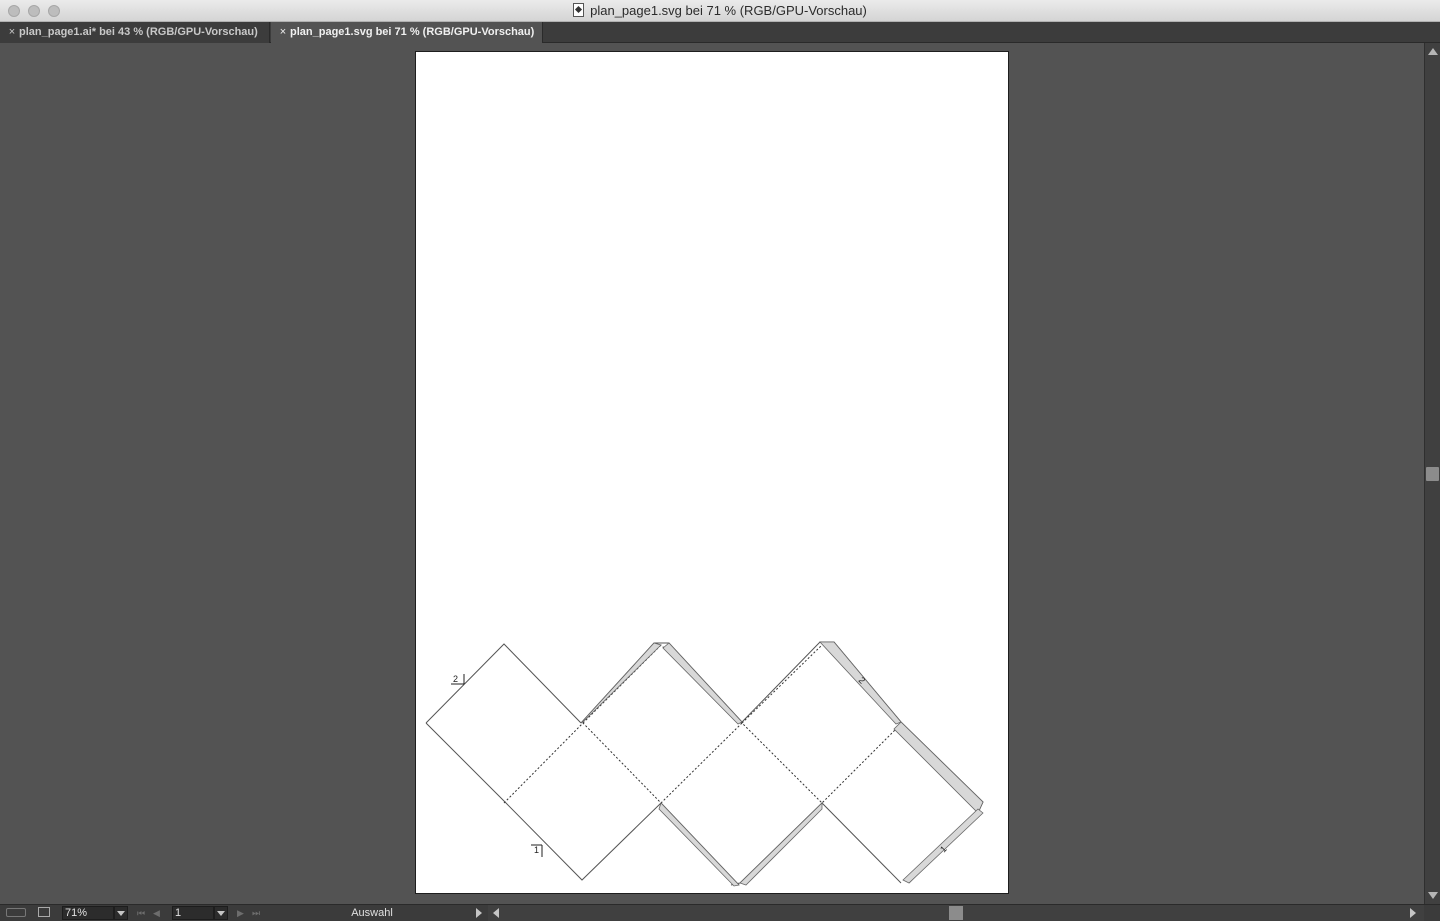 This screenshot has width=1440, height=921. I want to click on first-artboard-icon: ⏮, so click(141, 913).